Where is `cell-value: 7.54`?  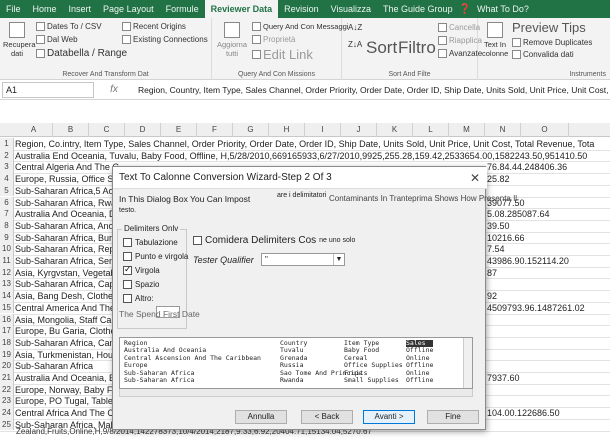 cell-value: 7.54 is located at coordinates (496, 249).